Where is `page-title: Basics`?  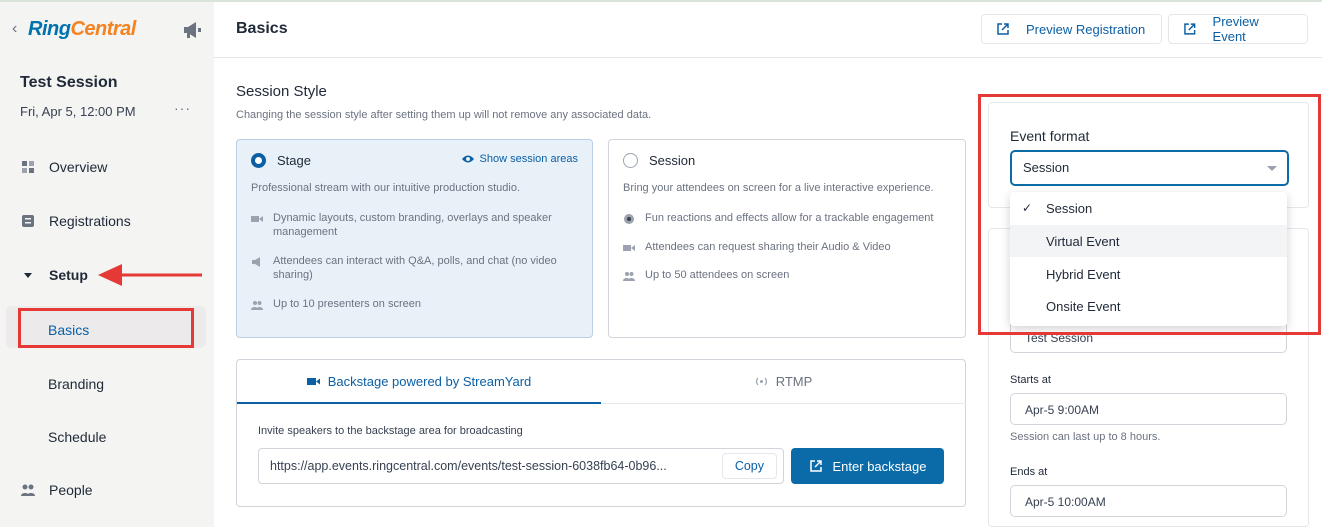
page-title: Basics is located at coordinates (262, 28).